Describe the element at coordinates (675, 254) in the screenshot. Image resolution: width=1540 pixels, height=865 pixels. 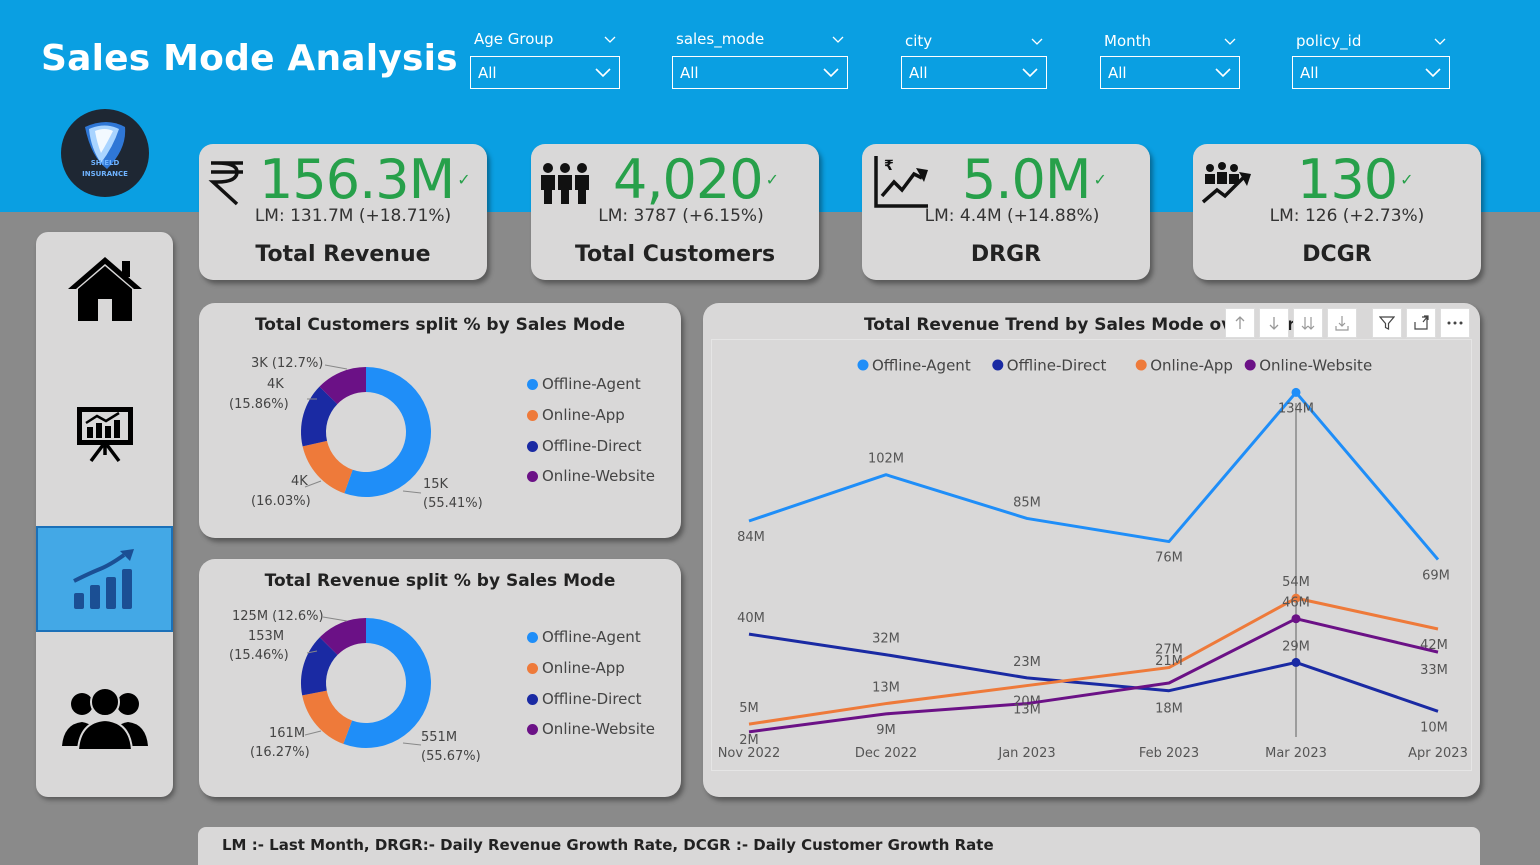
I see `kpi-label: Total Customers` at that location.